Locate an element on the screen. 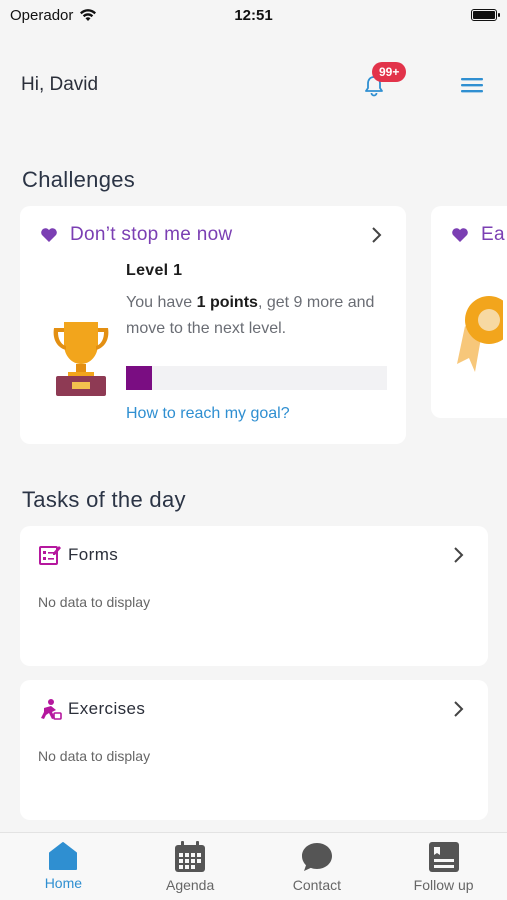 The height and width of the screenshot is (900, 507). challenge-title: Don’t stop me now is located at coordinates (151, 234).